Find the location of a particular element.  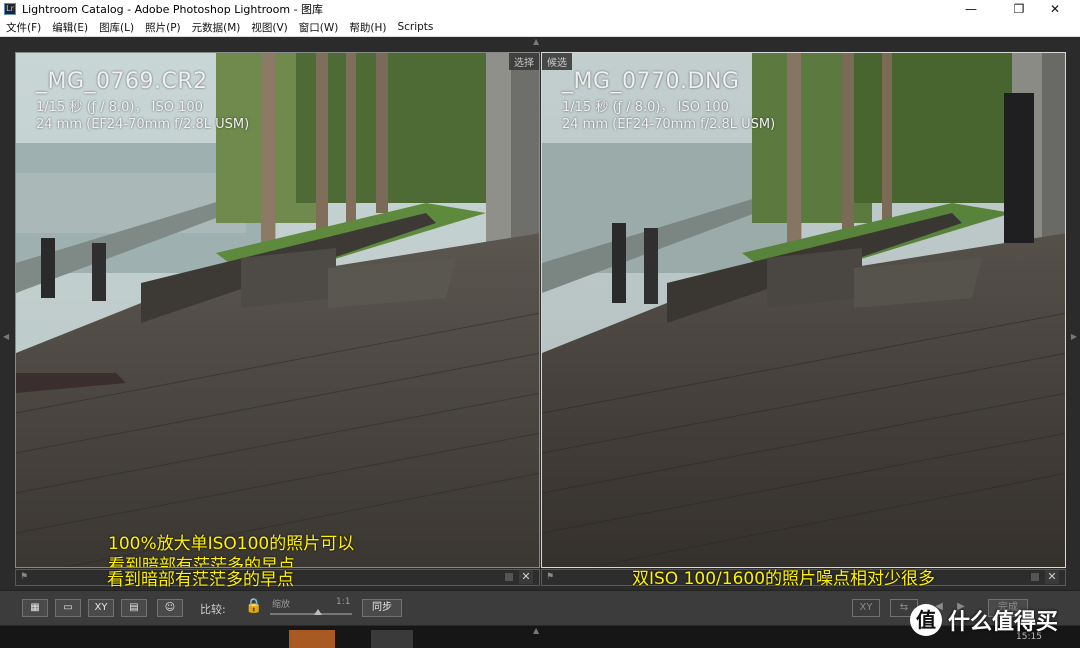

menu-edit: 编辑(E) is located at coordinates (70, 27).